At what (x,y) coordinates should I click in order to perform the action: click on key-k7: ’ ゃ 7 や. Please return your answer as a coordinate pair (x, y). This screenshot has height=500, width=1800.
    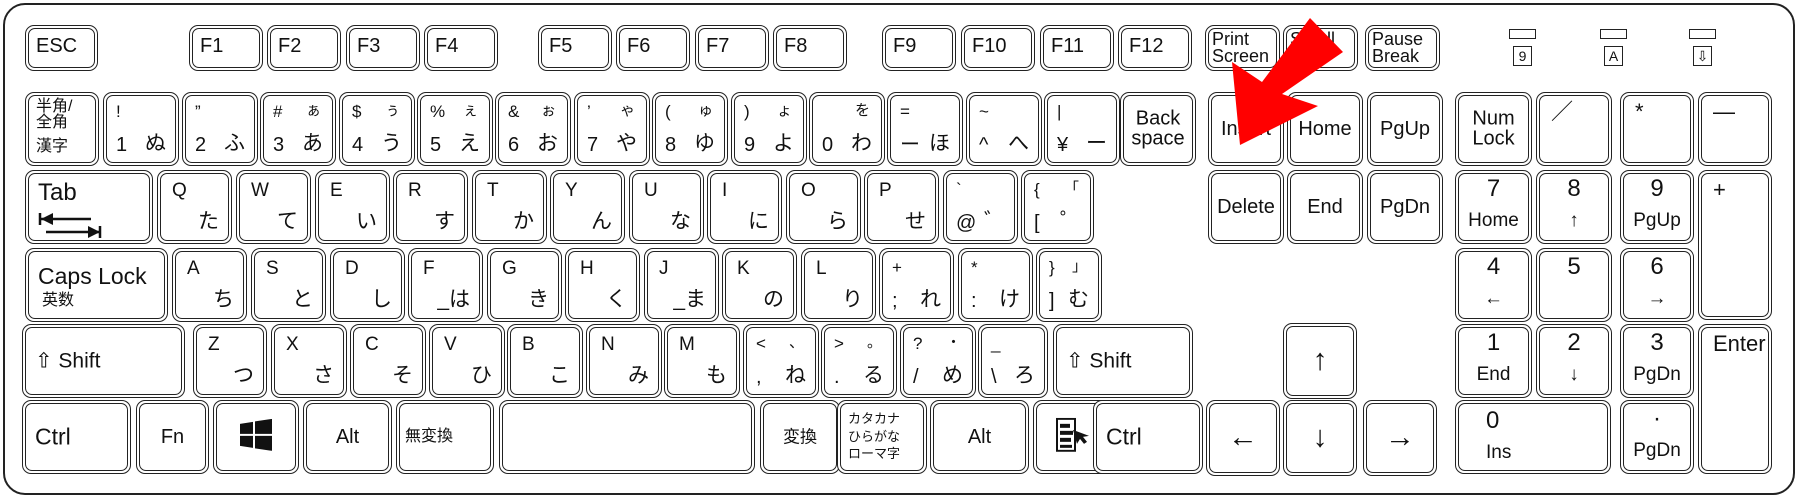
    Looking at the image, I should click on (612, 129).